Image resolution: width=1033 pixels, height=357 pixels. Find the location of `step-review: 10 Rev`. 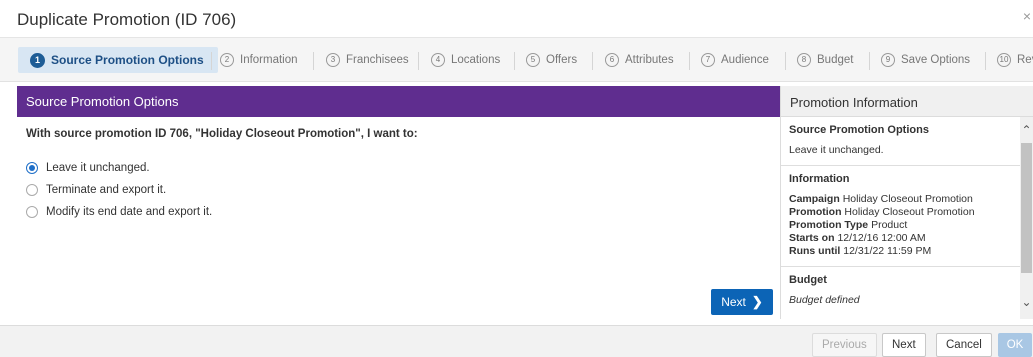

step-review: 10 Rev is located at coordinates (1015, 60).